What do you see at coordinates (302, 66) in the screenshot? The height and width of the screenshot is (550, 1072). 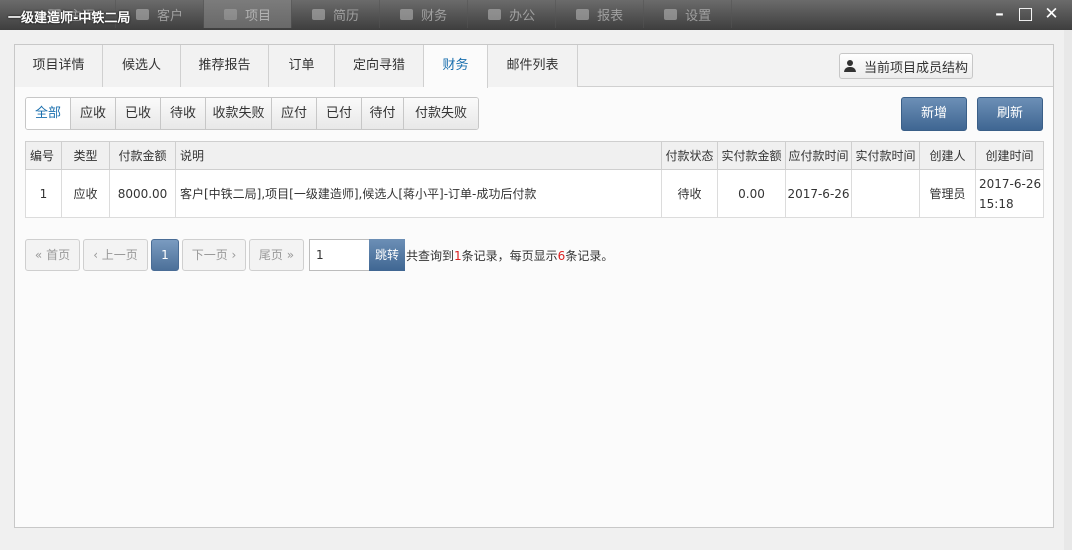 I see `tab-orders: 订单` at bounding box center [302, 66].